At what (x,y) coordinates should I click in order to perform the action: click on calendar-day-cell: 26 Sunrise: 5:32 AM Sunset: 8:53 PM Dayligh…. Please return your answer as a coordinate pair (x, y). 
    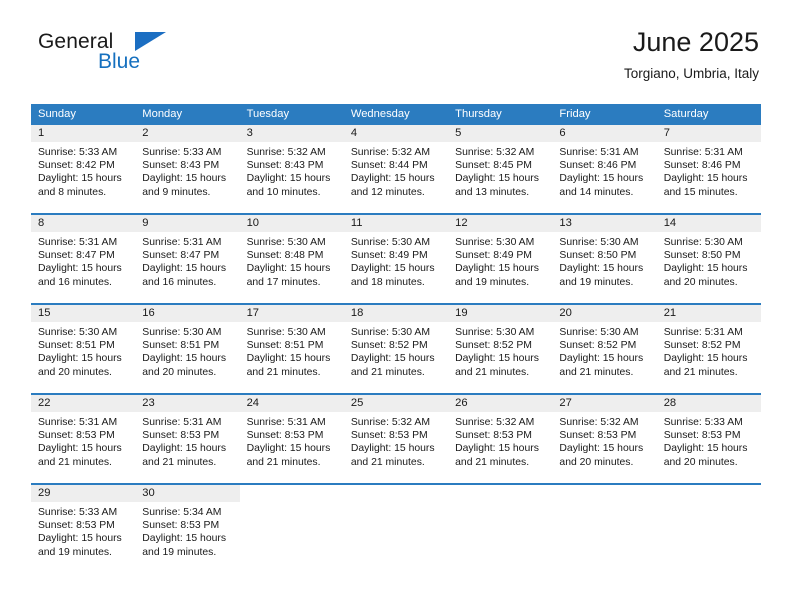
    Looking at the image, I should click on (500, 439).